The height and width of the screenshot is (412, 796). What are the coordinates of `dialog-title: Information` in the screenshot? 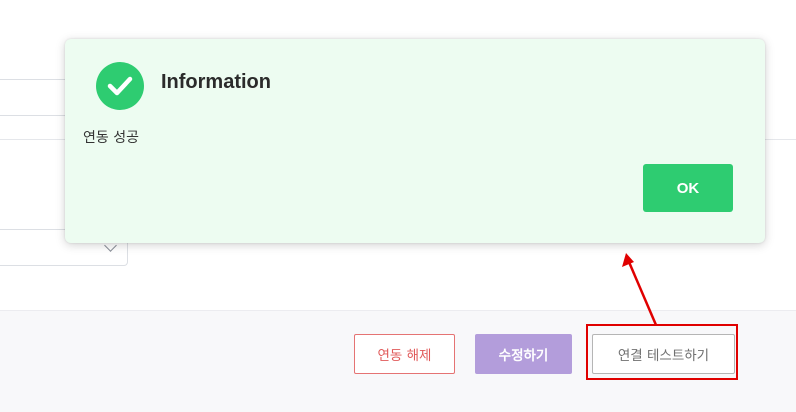 It's located at (216, 82).